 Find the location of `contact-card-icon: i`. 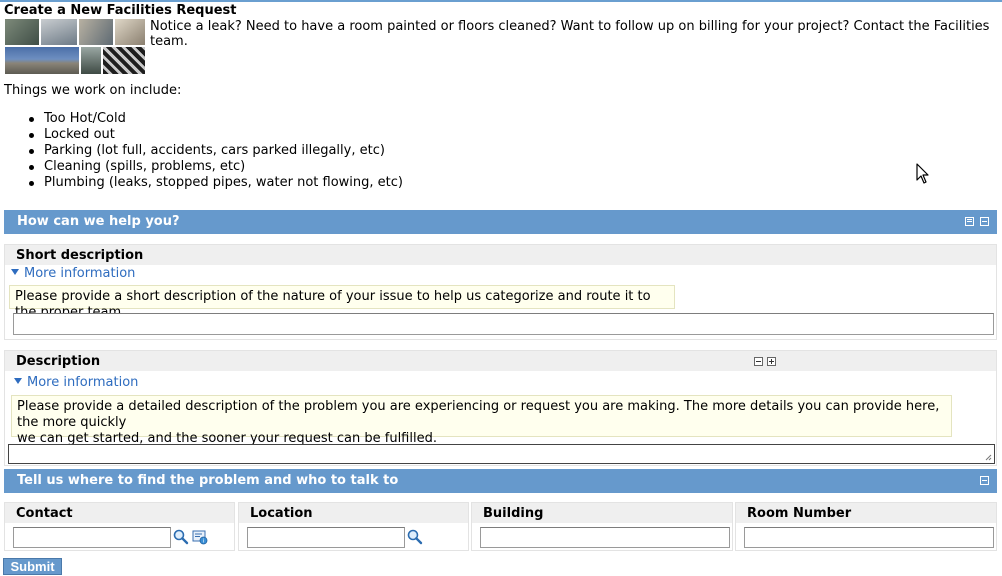

contact-card-icon: i is located at coordinates (200, 537).